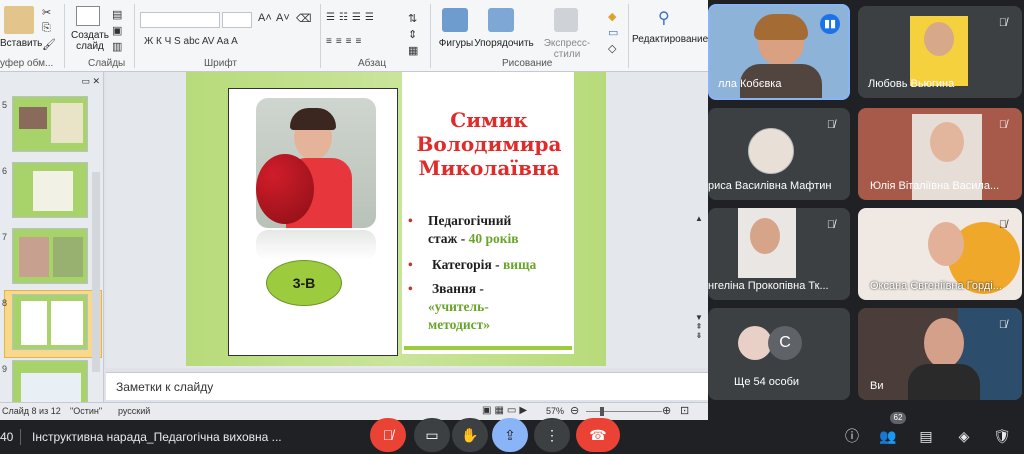 This screenshot has height=454, width=1024. Describe the element at coordinates (552, 435) in the screenshot. I see `more-options-button: ⋮` at that location.